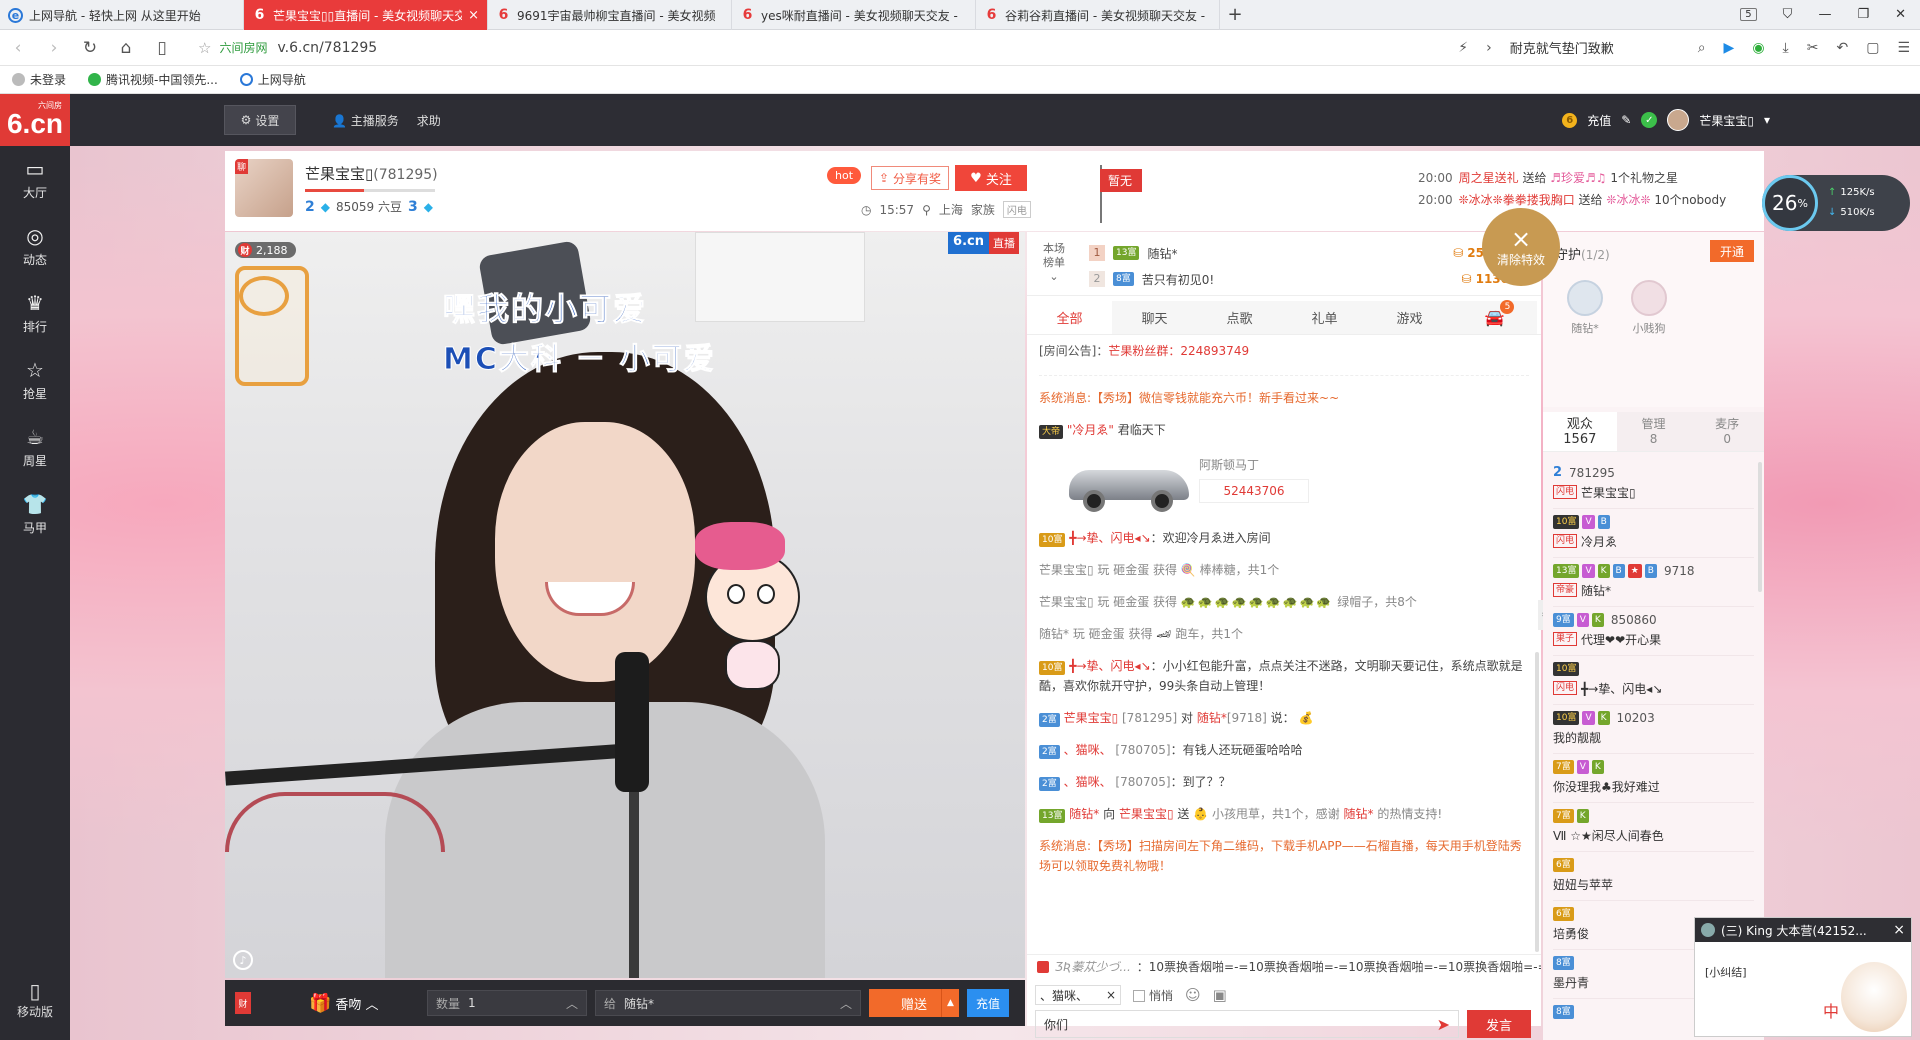 The width and height of the screenshot is (1920, 1040). I want to click on audience-row: 2 781295 闪电 芒果宝宝▯, so click(1653, 484).